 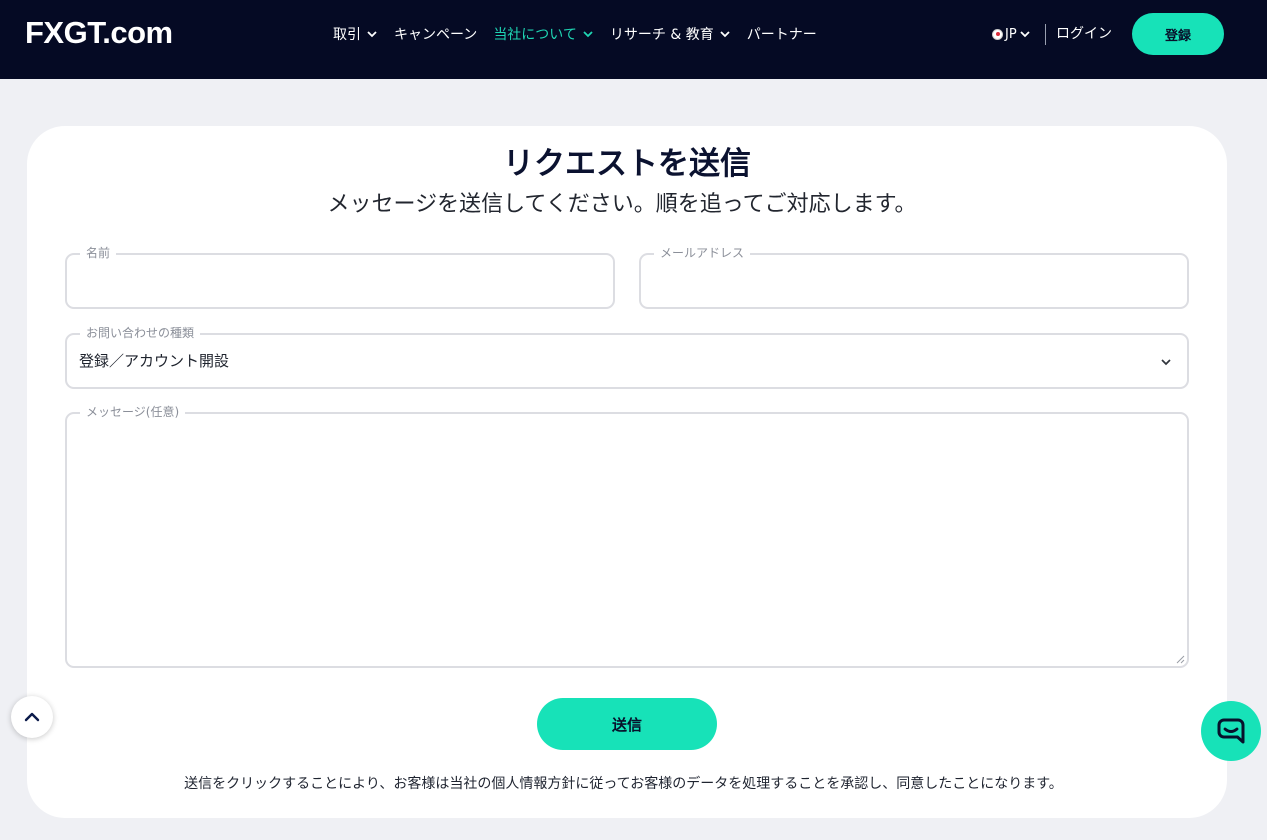 What do you see at coordinates (340, 281) in the screenshot?
I see `name-input` at bounding box center [340, 281].